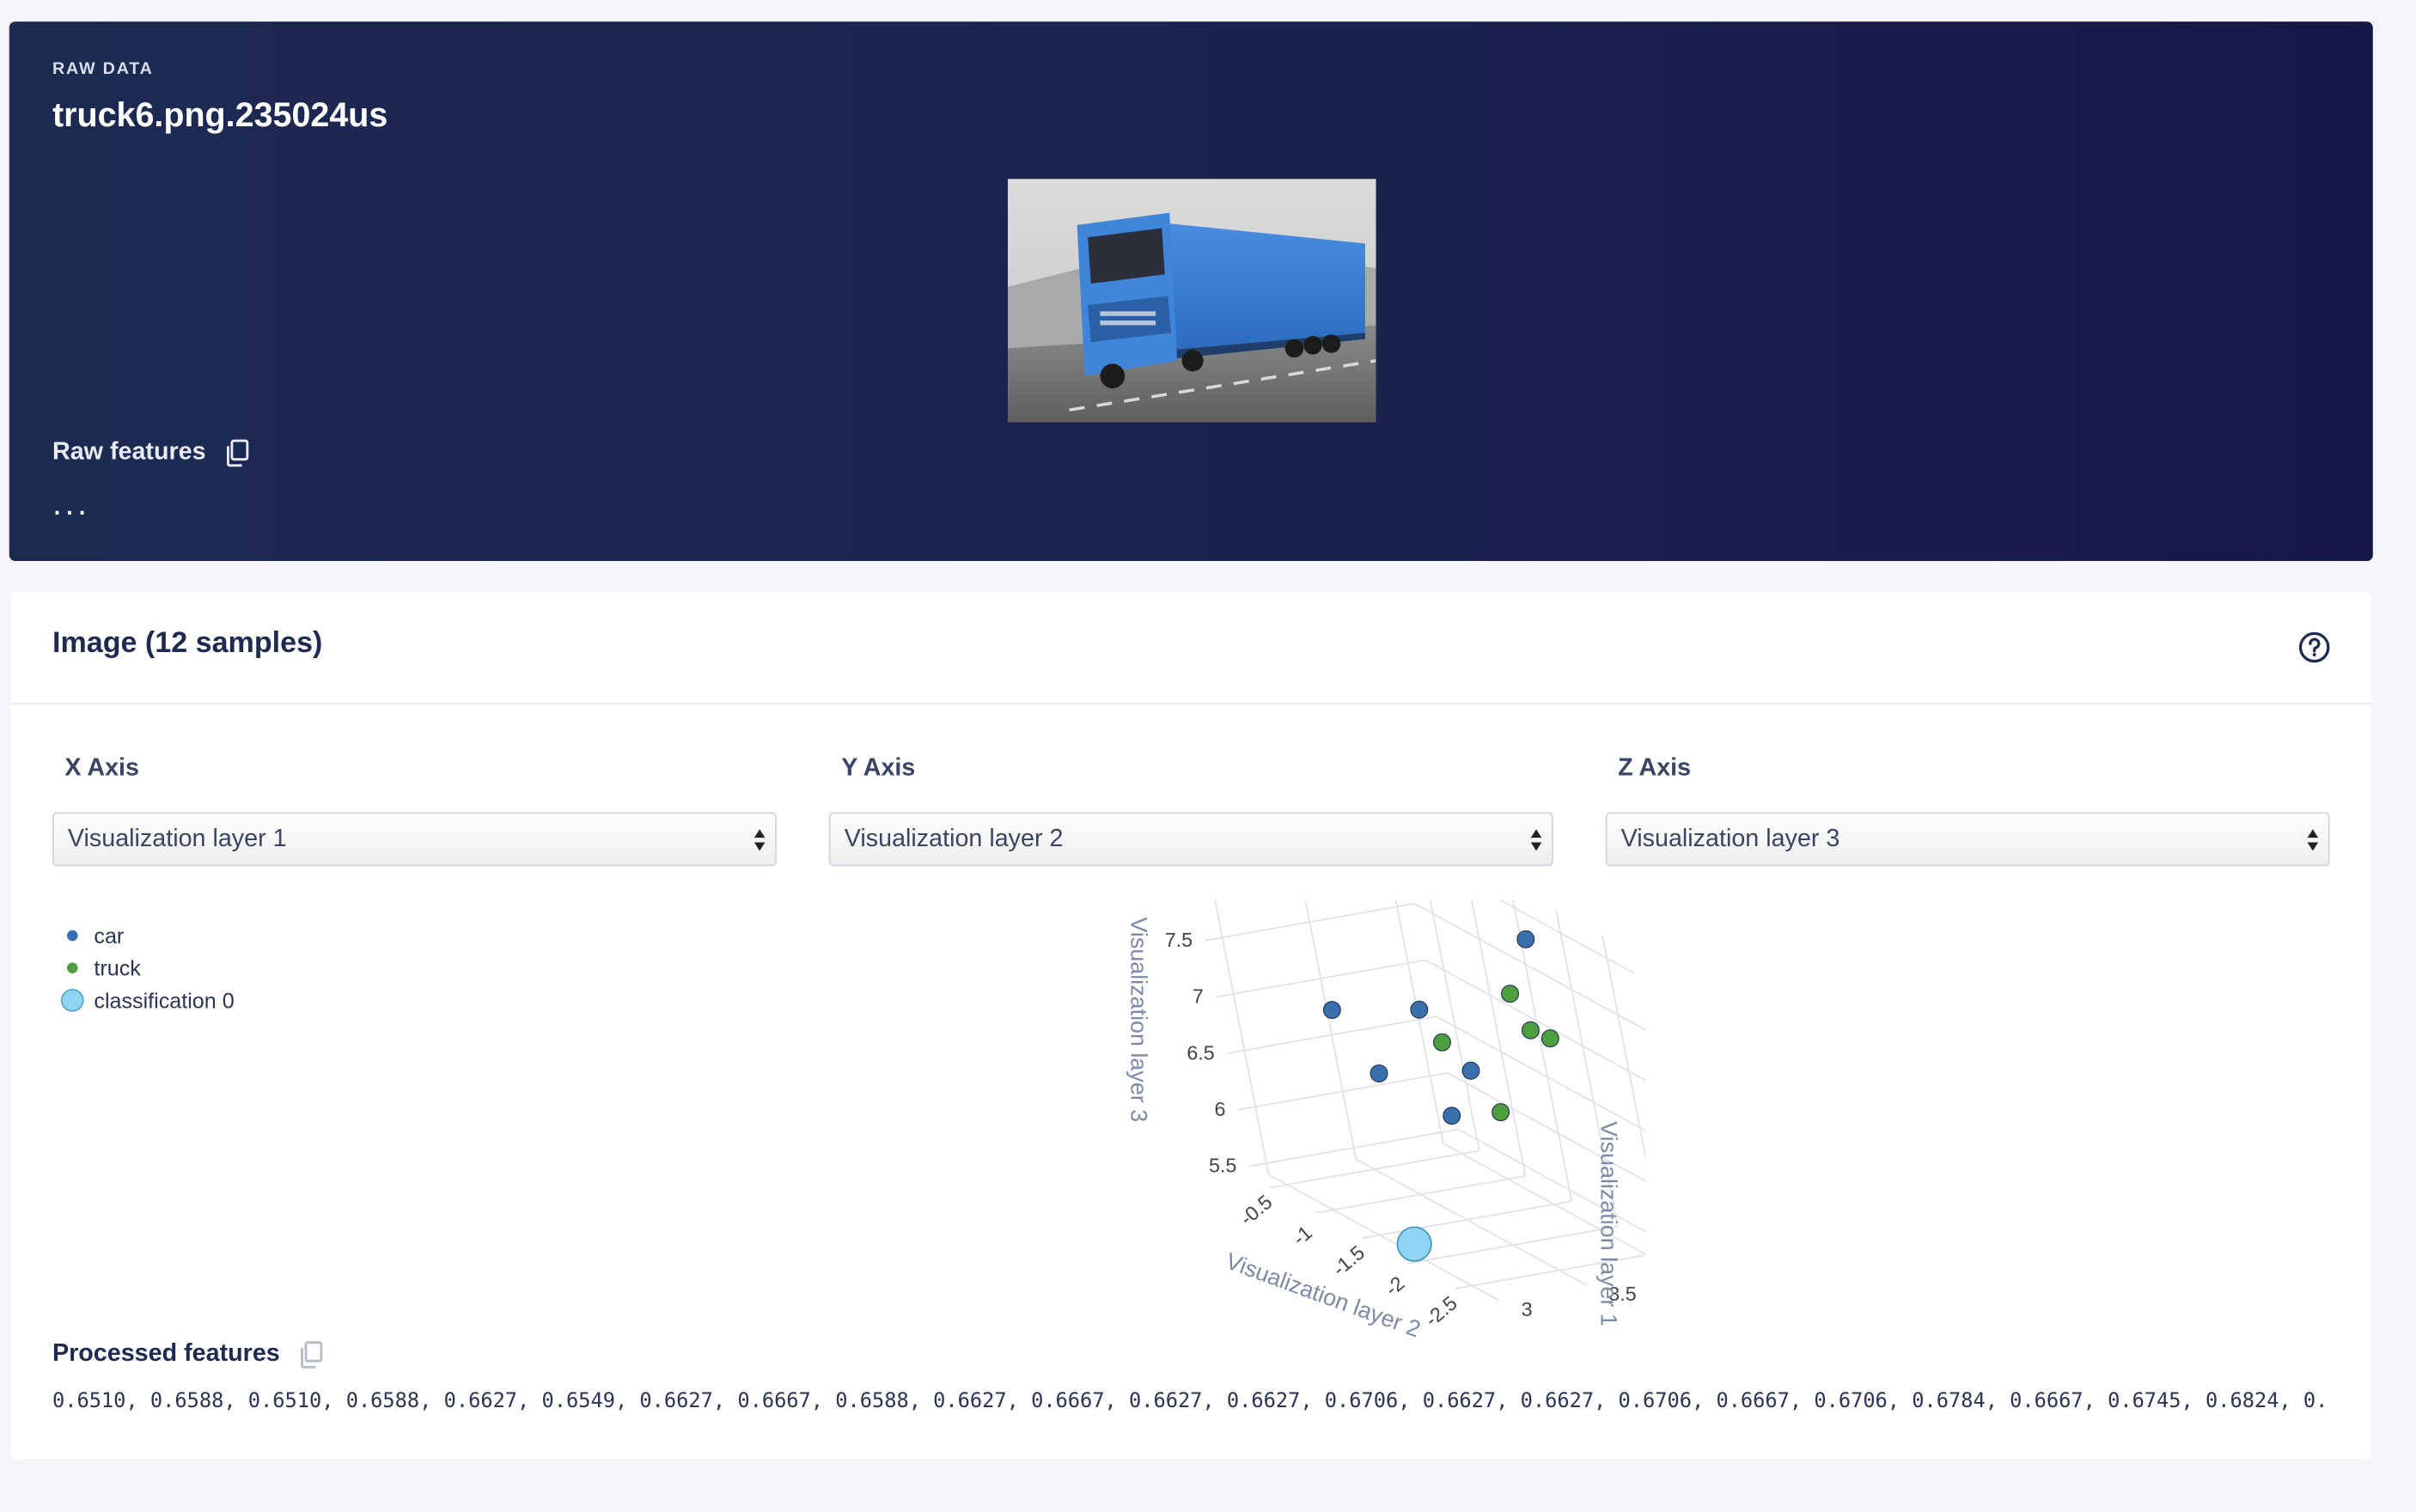 The height and width of the screenshot is (1512, 2416). Describe the element at coordinates (2314, 647) in the screenshot. I see `help-icon` at that location.